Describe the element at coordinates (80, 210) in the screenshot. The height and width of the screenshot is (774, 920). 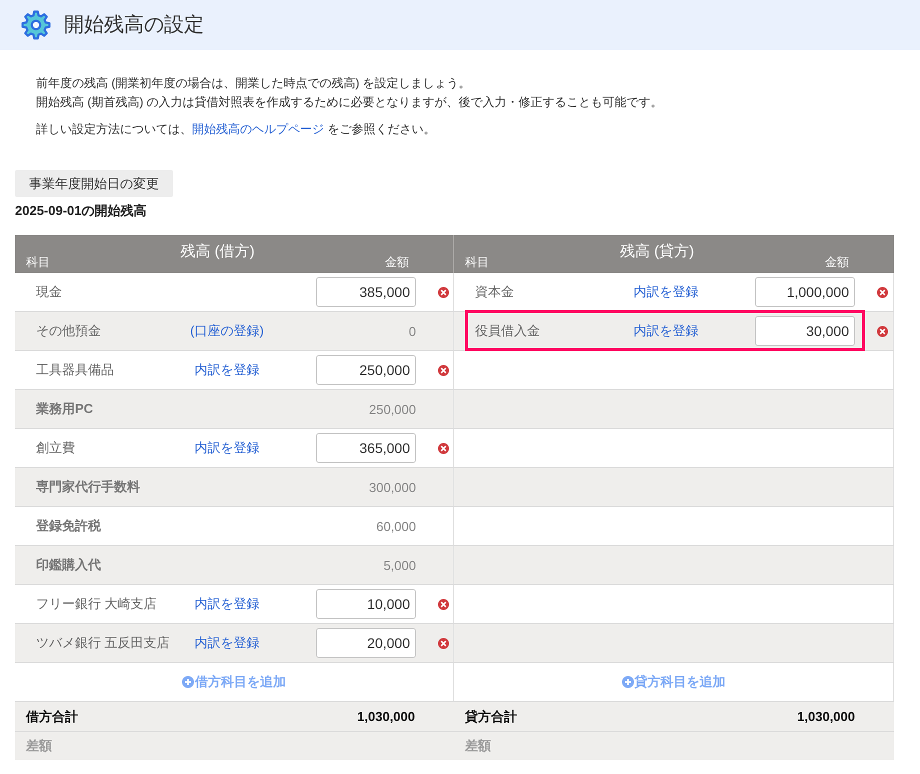
I see `section-title: 2025-09-01の開始残高` at that location.